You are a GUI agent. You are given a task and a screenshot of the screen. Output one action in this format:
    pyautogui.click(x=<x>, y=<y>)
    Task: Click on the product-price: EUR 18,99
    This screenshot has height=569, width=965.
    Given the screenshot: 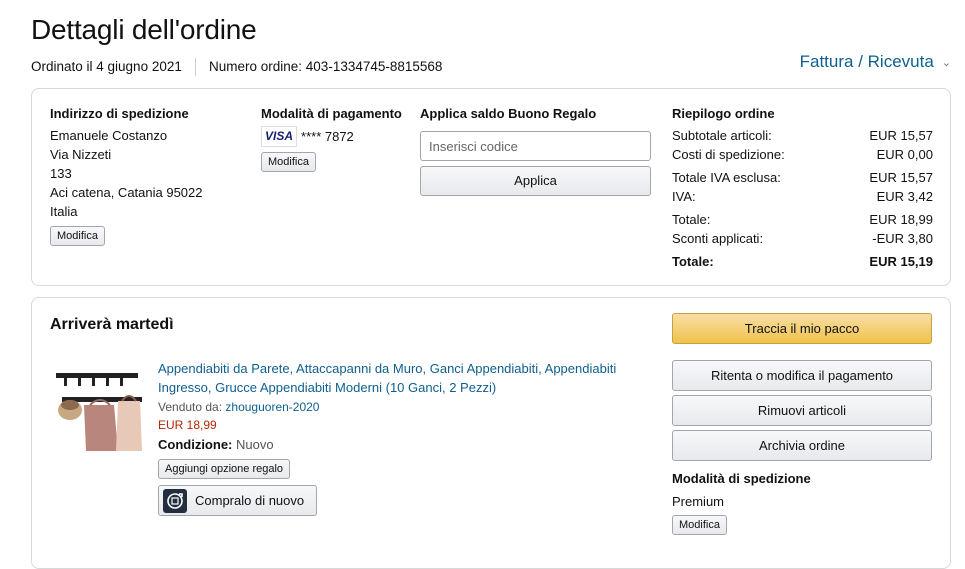 What is the action you would take?
    pyautogui.click(x=187, y=425)
    